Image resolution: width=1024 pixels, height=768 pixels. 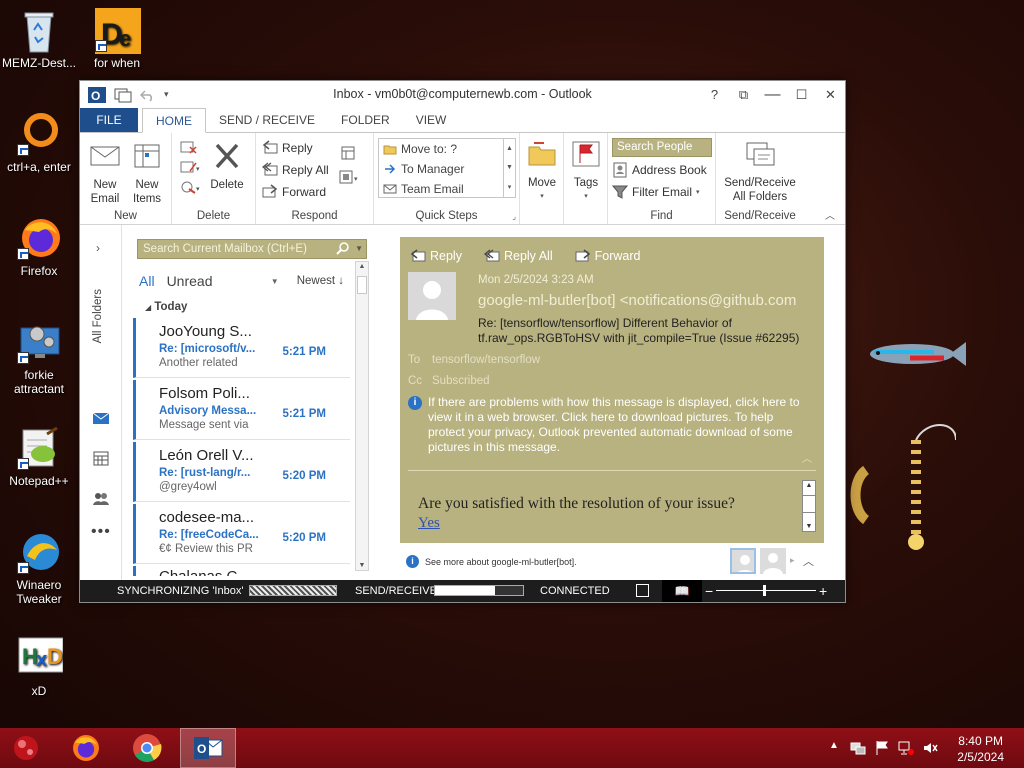 What do you see at coordinates (461, 381) in the screenshot?
I see `cc-value: Subscribed` at bounding box center [461, 381].